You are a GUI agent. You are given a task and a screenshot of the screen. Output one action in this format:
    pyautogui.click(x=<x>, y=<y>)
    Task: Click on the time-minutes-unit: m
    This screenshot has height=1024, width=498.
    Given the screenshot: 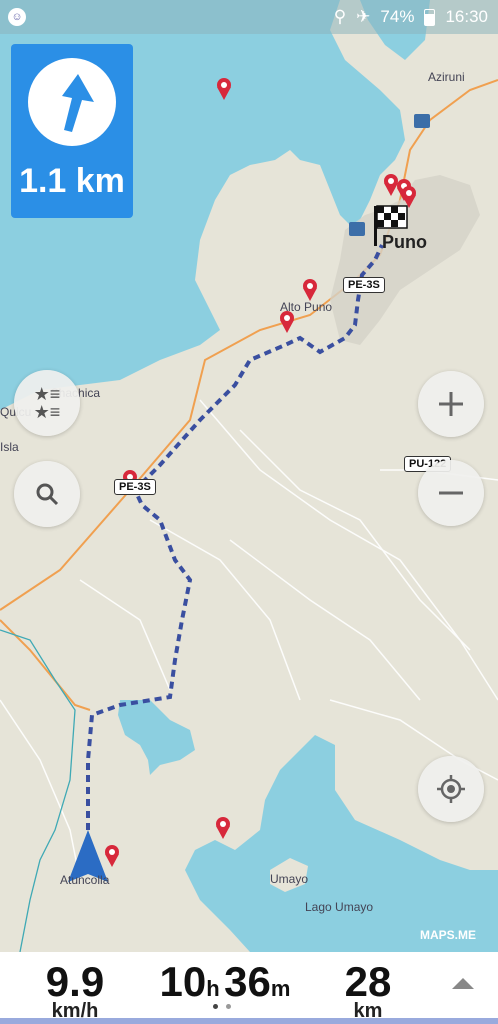 What is the action you would take?
    pyautogui.click(x=280, y=988)
    